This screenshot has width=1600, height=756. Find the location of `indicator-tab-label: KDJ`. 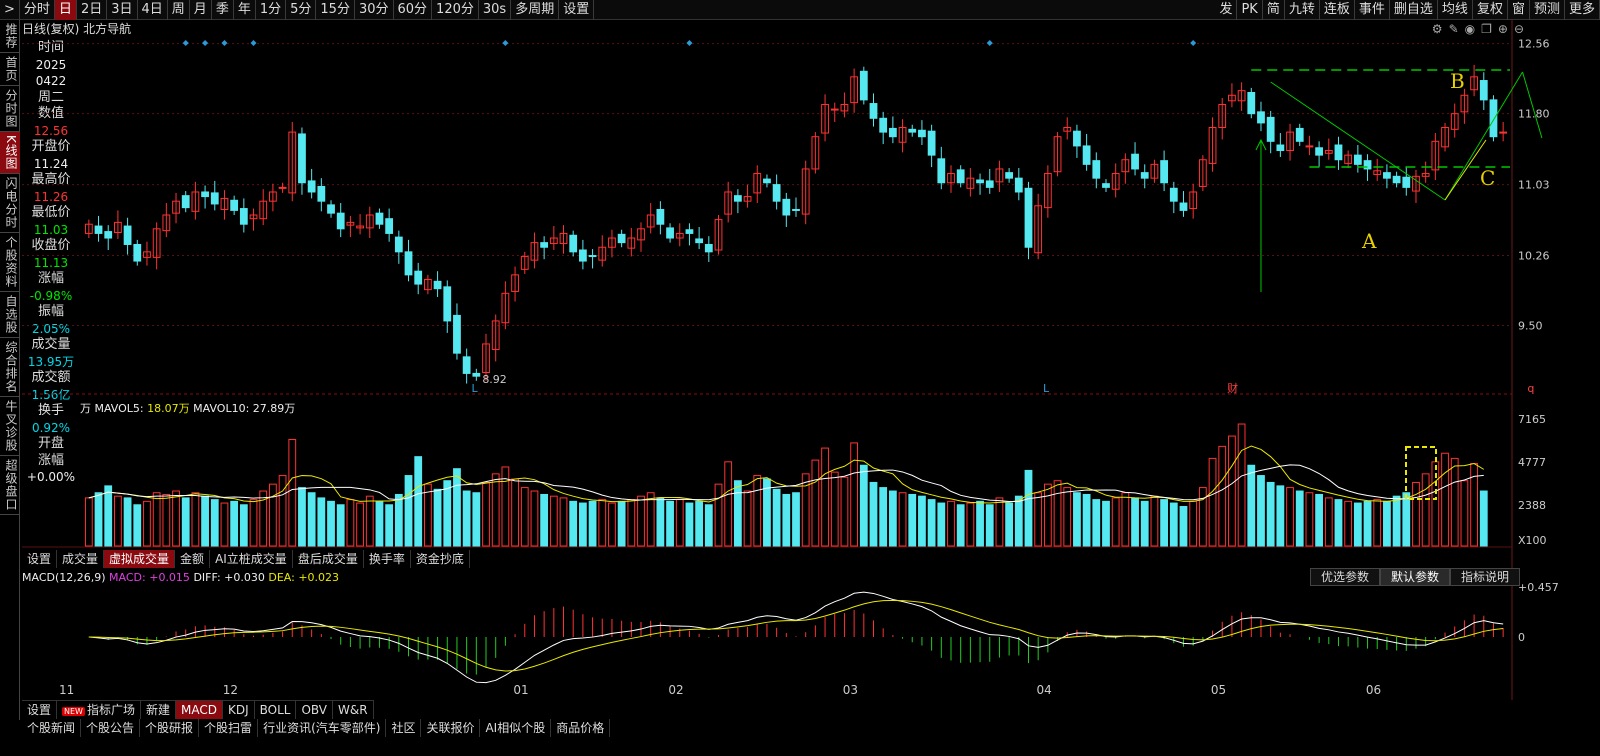

indicator-tab-label: KDJ is located at coordinates (238, 710).